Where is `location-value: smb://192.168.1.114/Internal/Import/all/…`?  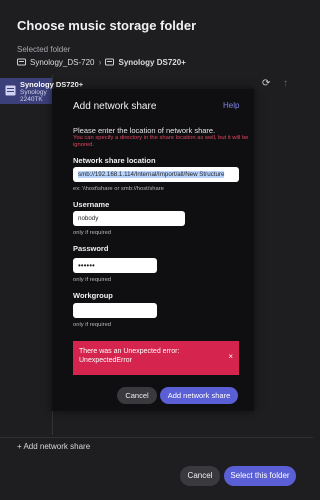
location-value: smb://192.168.1.114/Internal/Import/all/… is located at coordinates (151, 174).